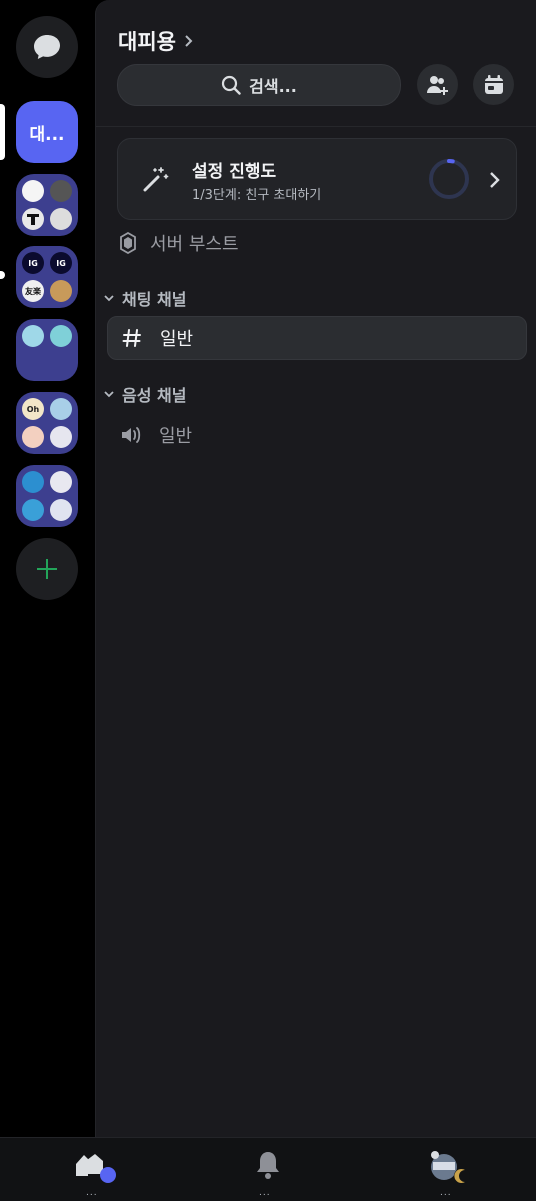 This screenshot has height=1201, width=536. I want to click on search-icon, so click(231, 85).